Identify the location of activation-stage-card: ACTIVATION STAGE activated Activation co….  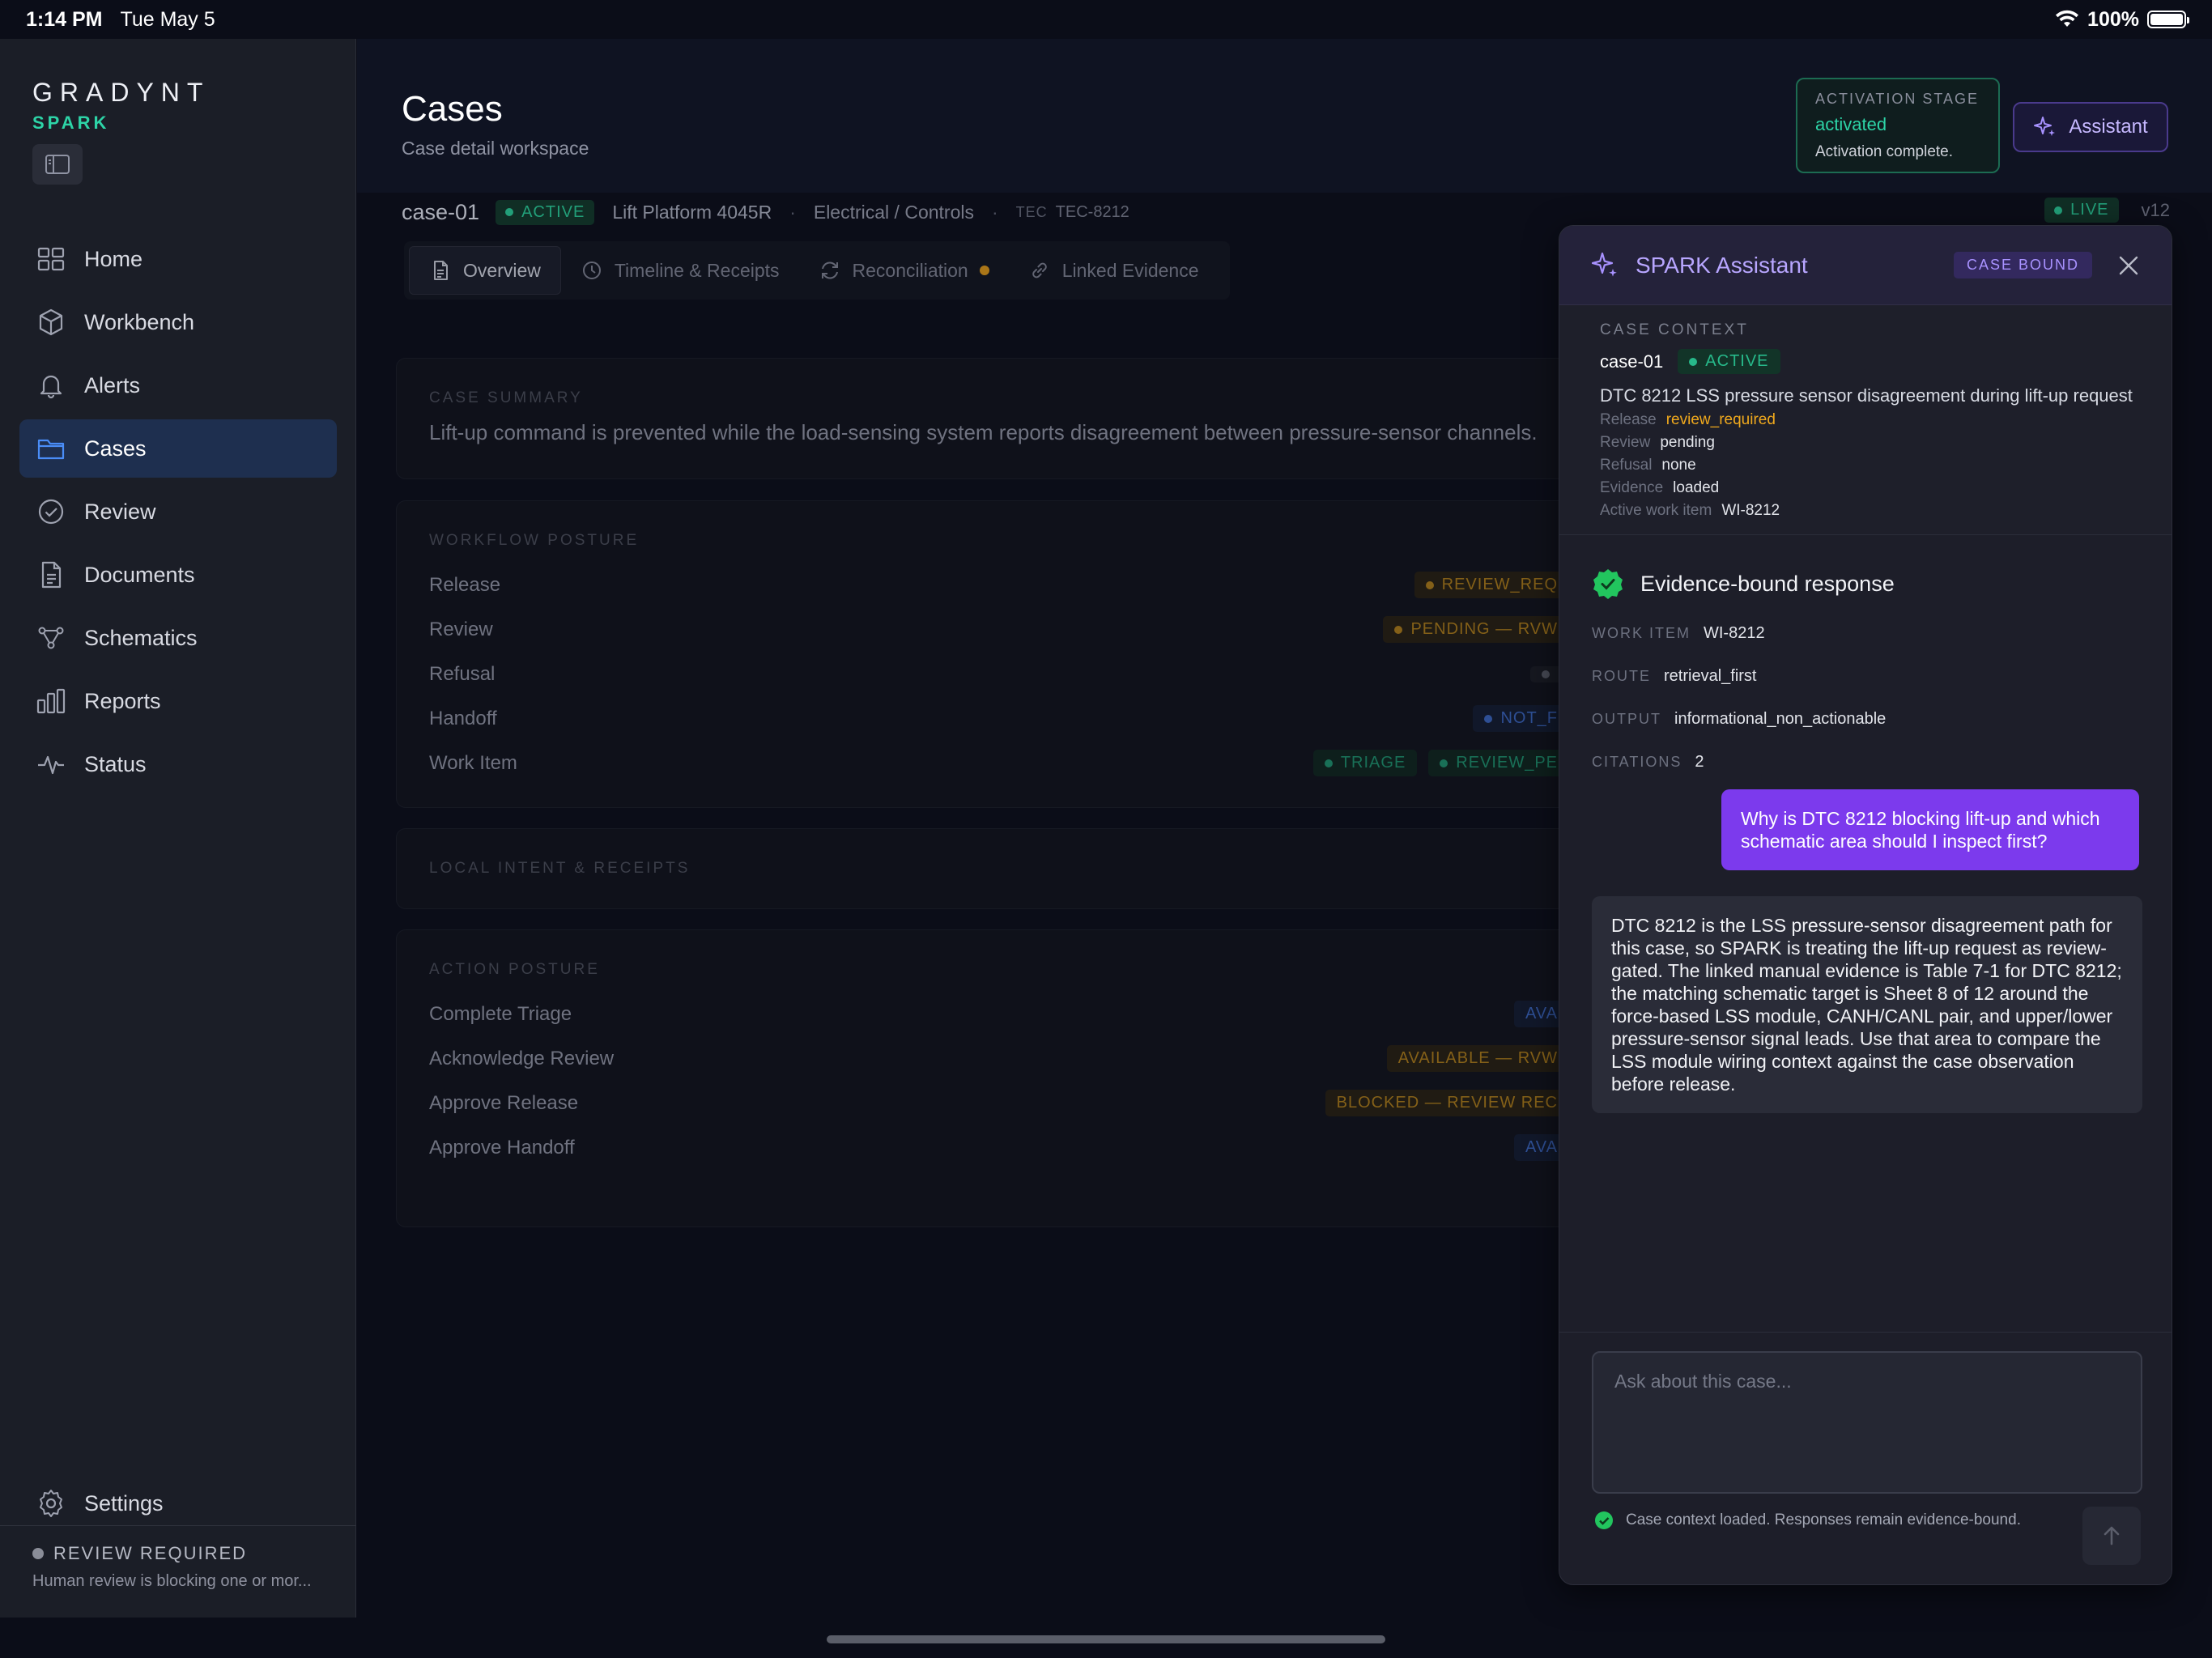
(1898, 125).